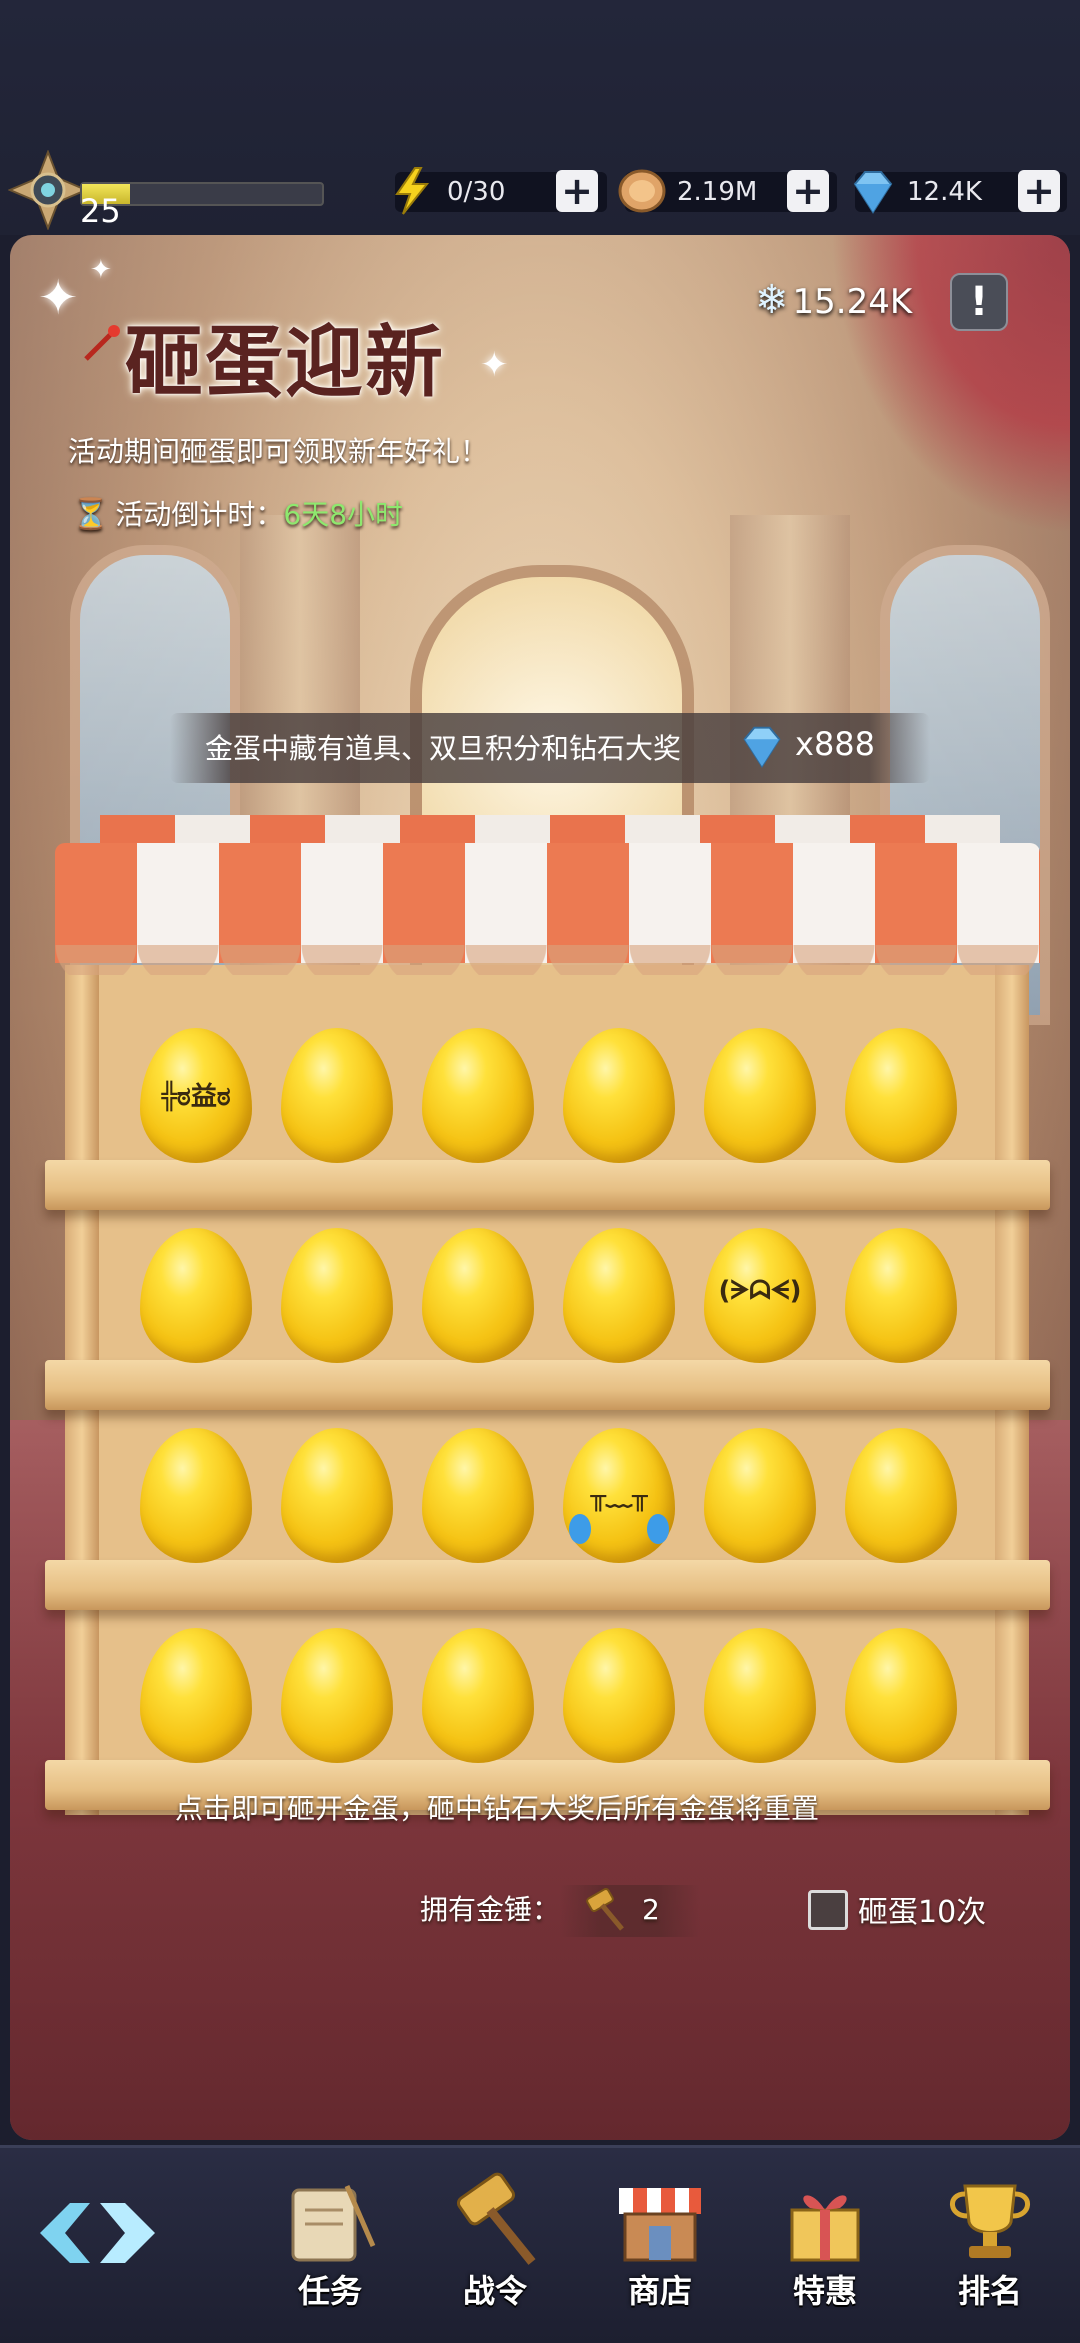 The image size is (1080, 2343). What do you see at coordinates (660, 2225) in the screenshot?
I see `shop-icon` at bounding box center [660, 2225].